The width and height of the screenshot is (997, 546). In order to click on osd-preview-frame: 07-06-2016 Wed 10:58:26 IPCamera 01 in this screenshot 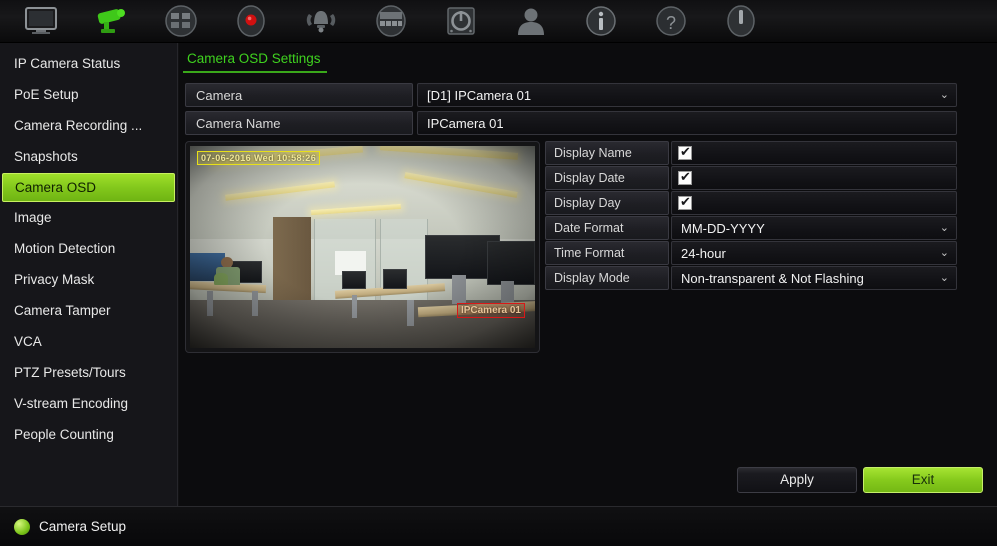, I will do `click(362, 247)`.